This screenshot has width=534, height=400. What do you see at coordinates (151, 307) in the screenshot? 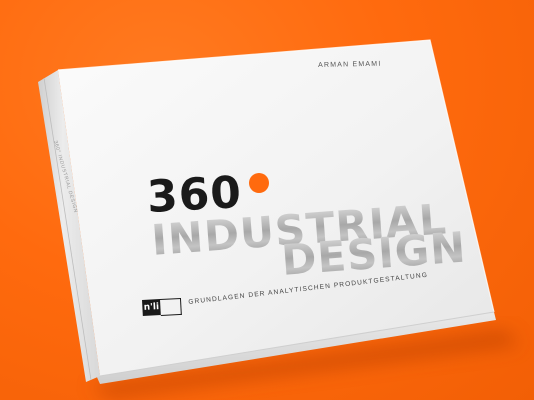
I see `publisher-logo-mark: n'li` at bounding box center [151, 307].